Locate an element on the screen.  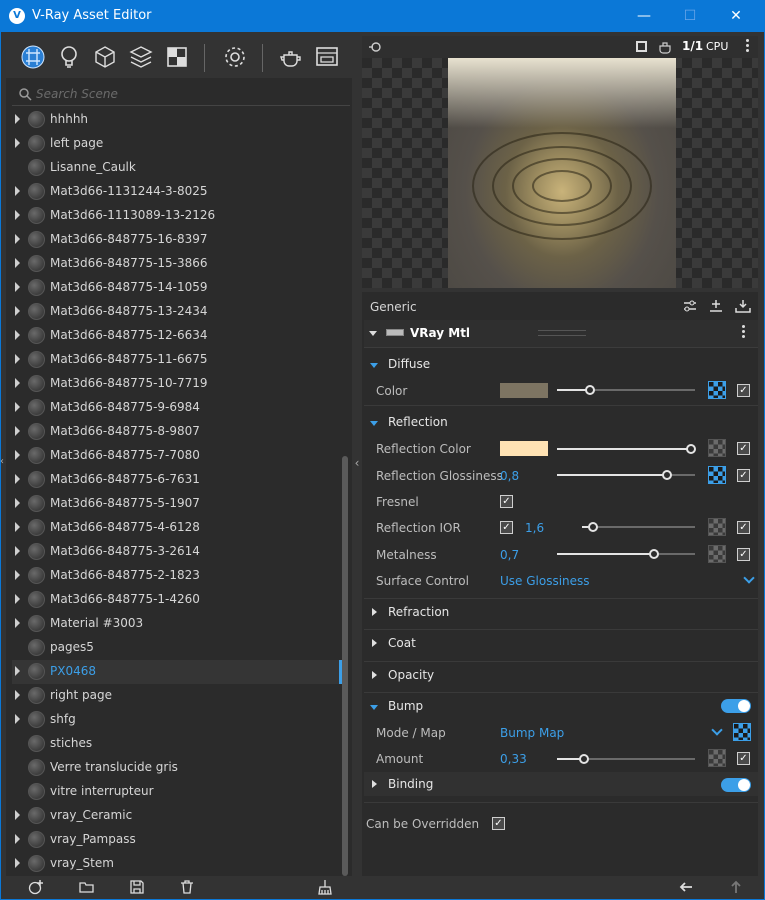
diffuse-title: Diffuse is located at coordinates (409, 364).